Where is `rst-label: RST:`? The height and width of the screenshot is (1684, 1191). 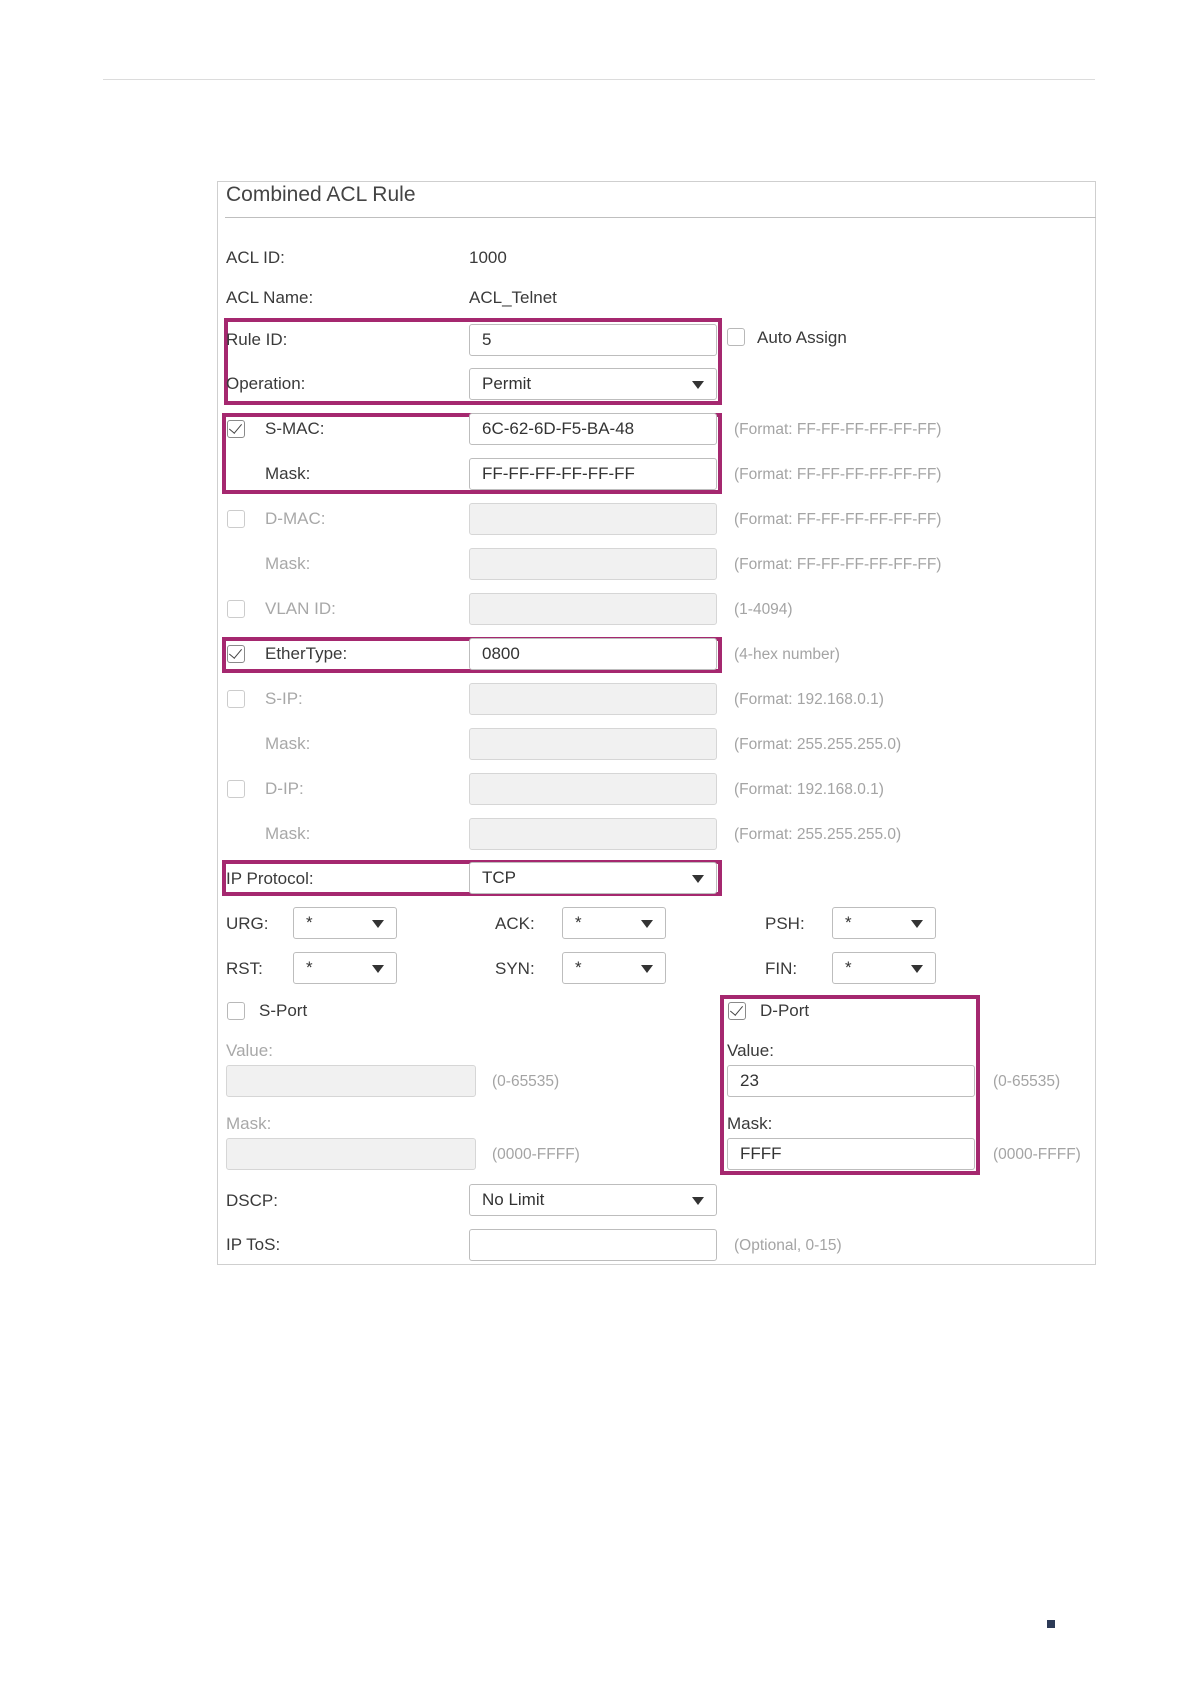 rst-label: RST: is located at coordinates (244, 968).